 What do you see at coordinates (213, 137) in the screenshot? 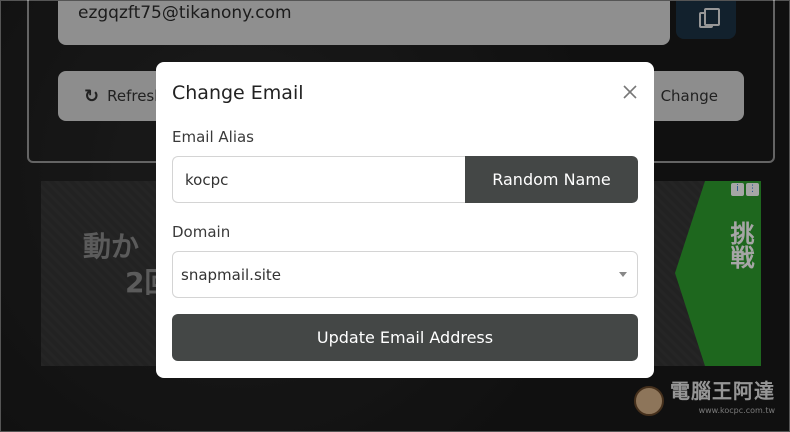
I see `email-alias-label: Email Alias` at bounding box center [213, 137].